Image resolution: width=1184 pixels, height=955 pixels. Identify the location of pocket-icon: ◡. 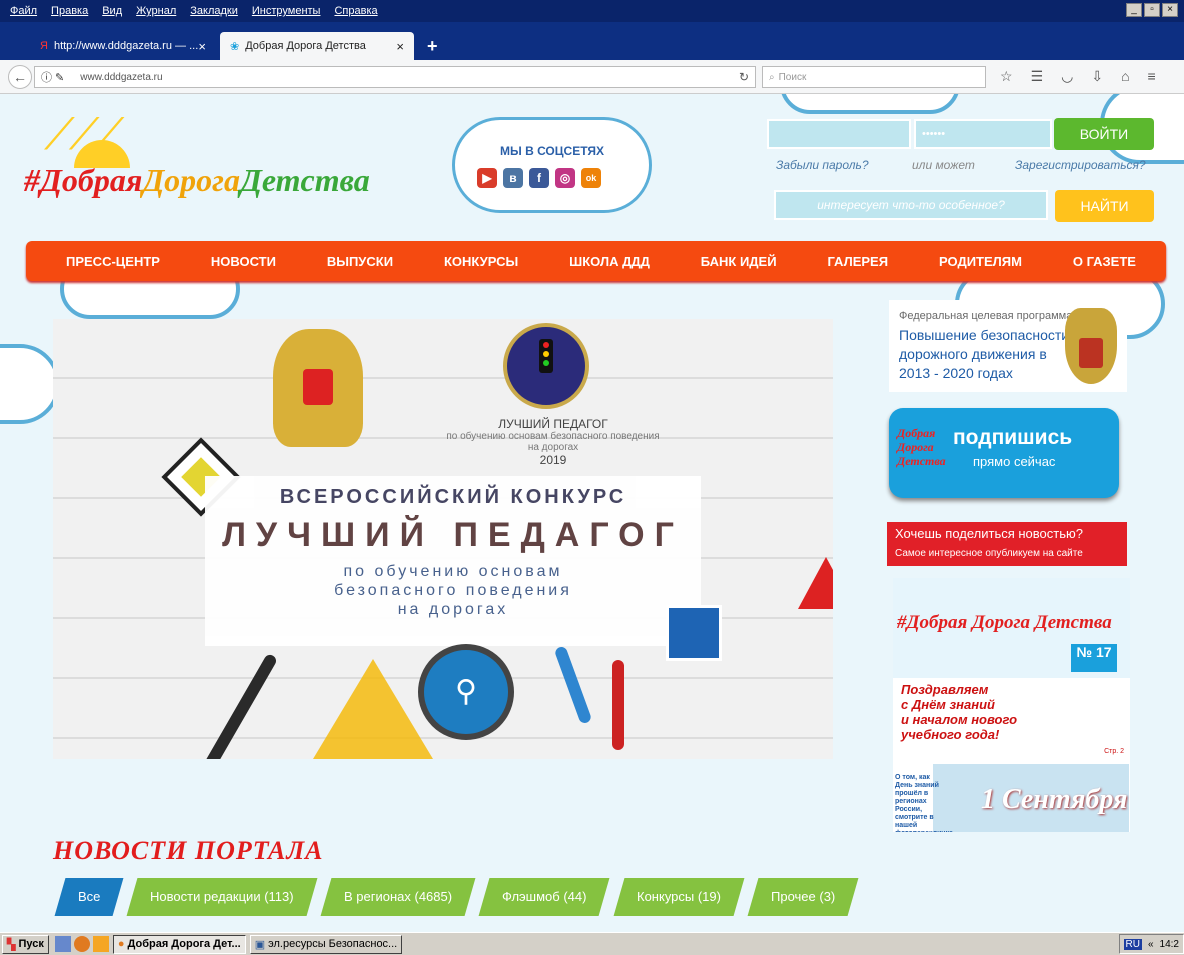
(1067, 76).